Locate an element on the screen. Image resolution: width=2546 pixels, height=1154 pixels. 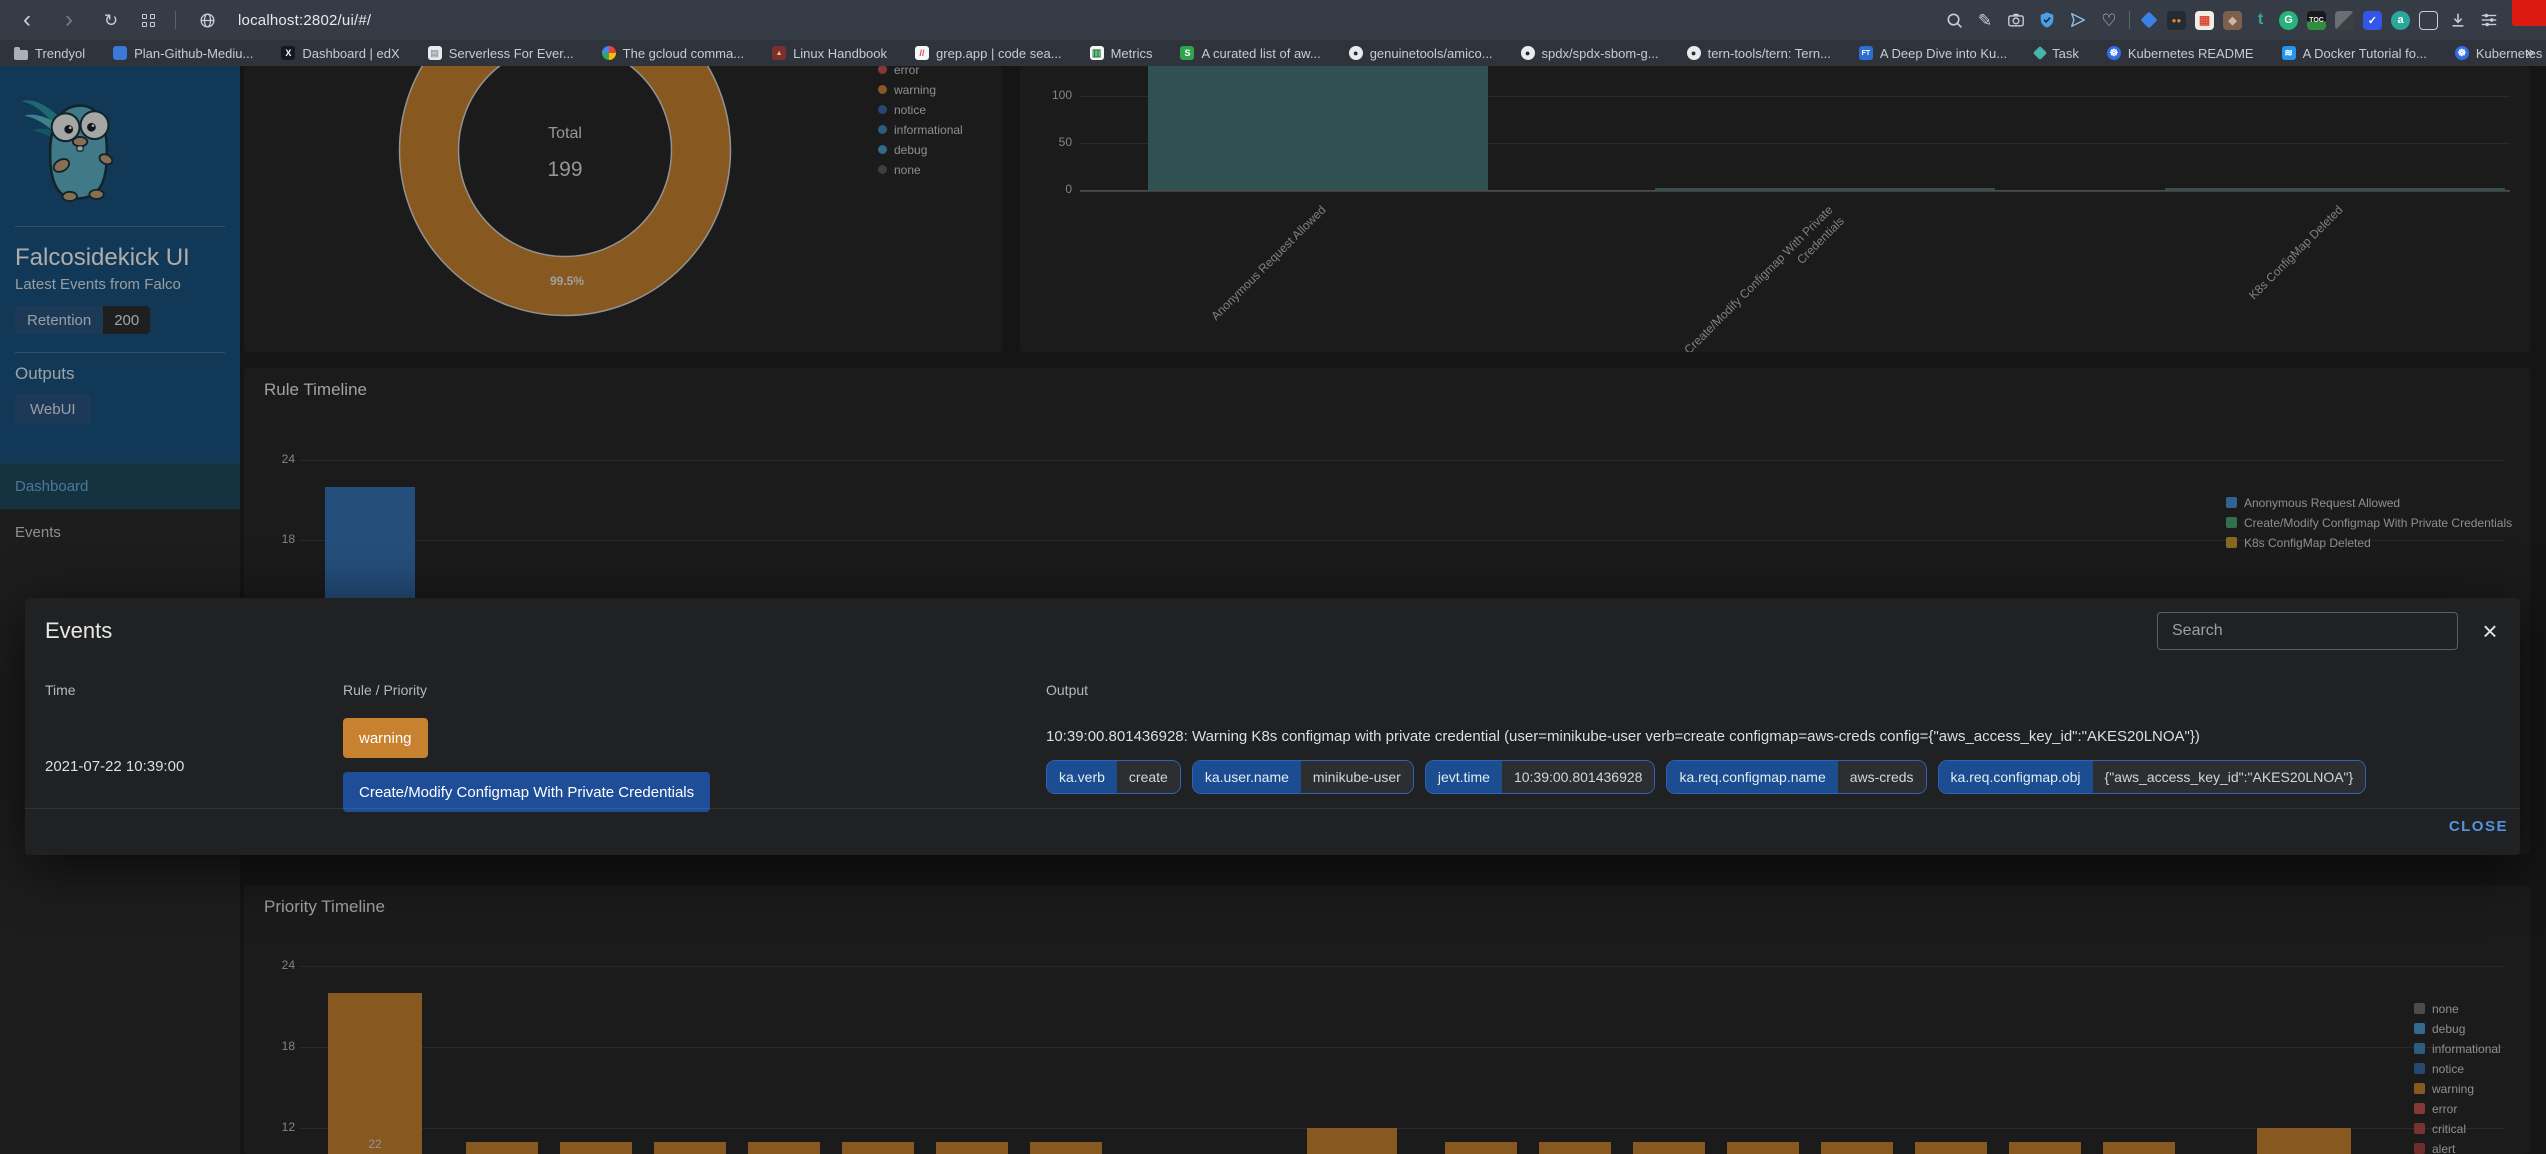
edit-icon: ✎ is located at coordinates (1985, 20).